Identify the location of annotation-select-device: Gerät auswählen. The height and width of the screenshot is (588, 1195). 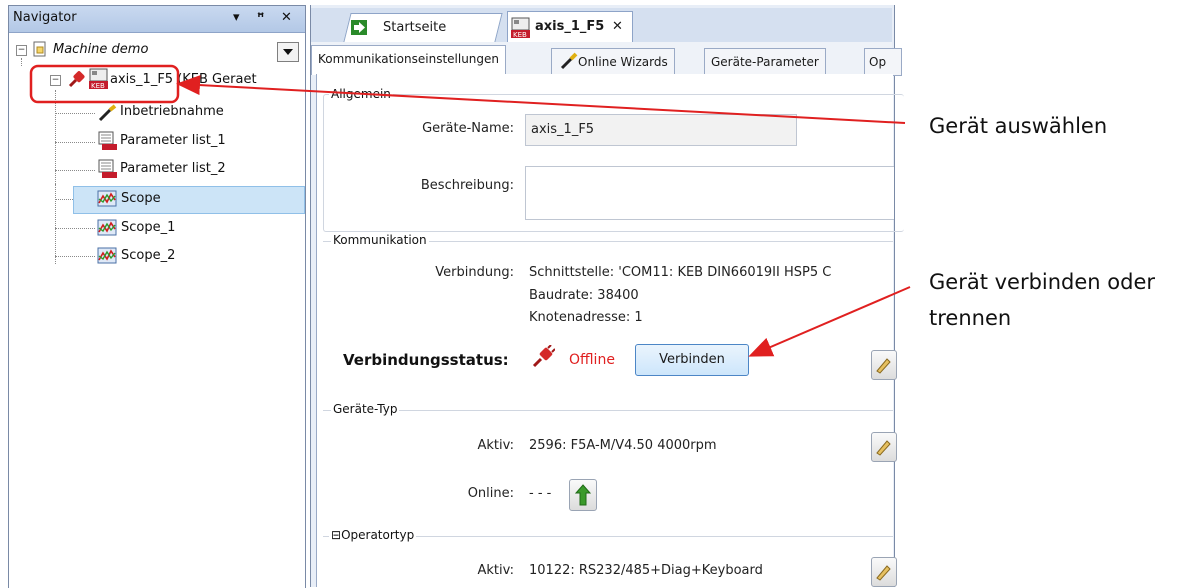
(1018, 126).